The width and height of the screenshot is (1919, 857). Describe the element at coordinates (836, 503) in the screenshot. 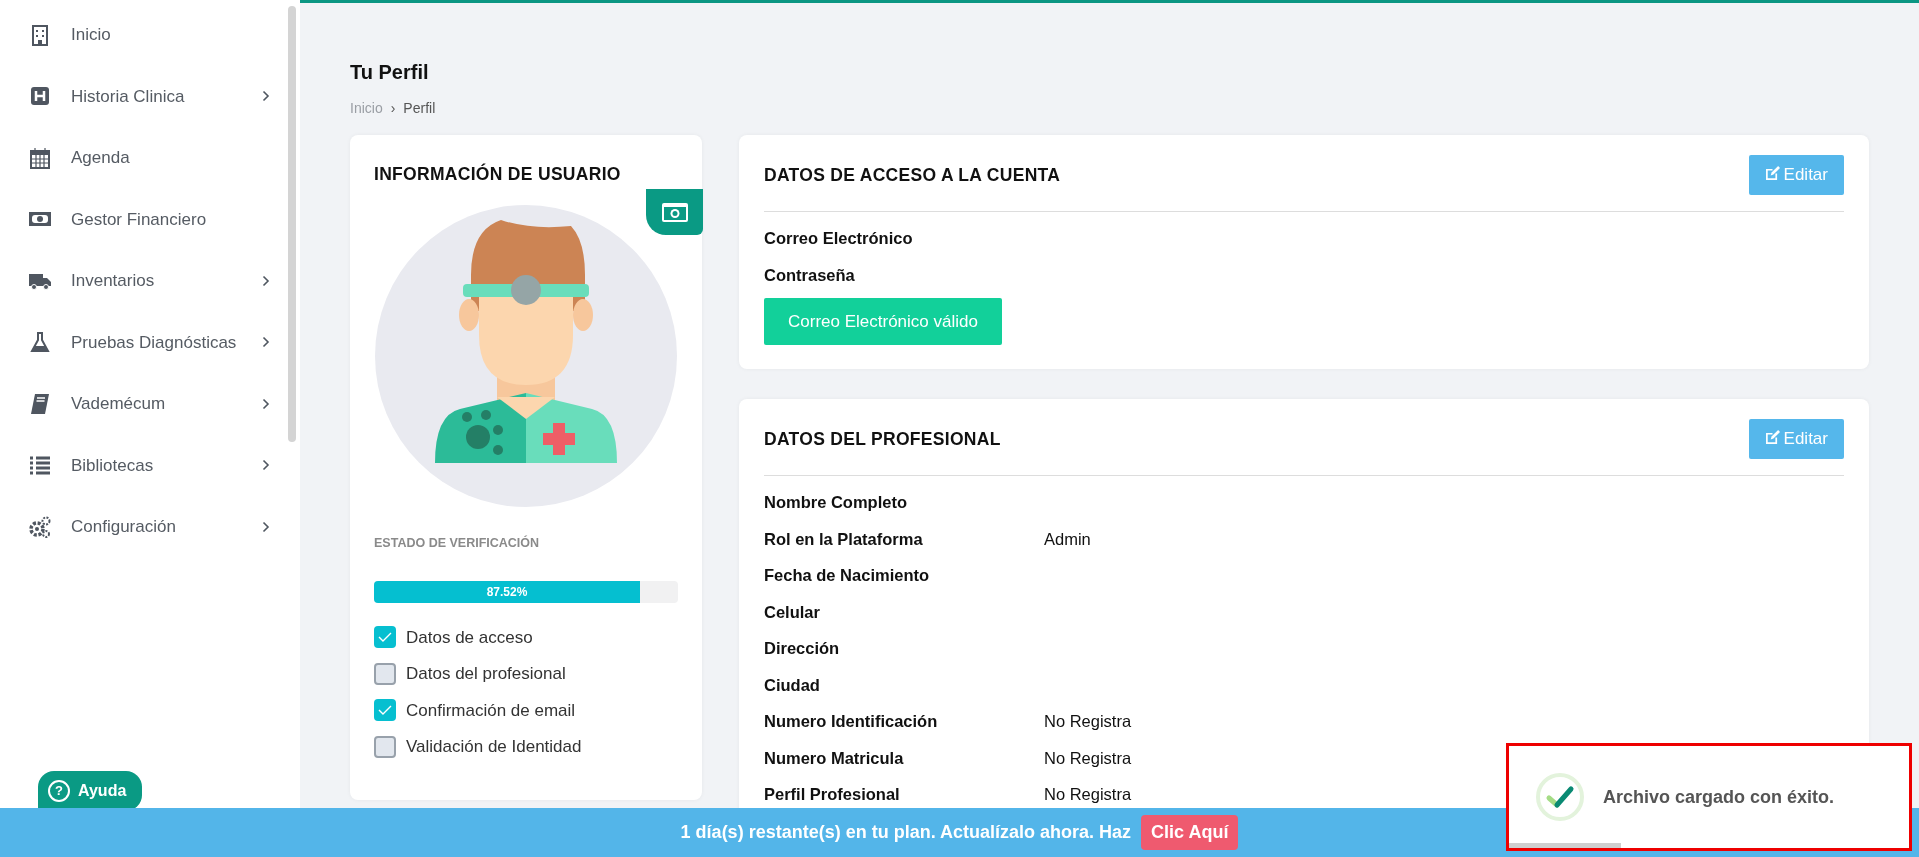

I see `field-label: Nombre Completo` at that location.